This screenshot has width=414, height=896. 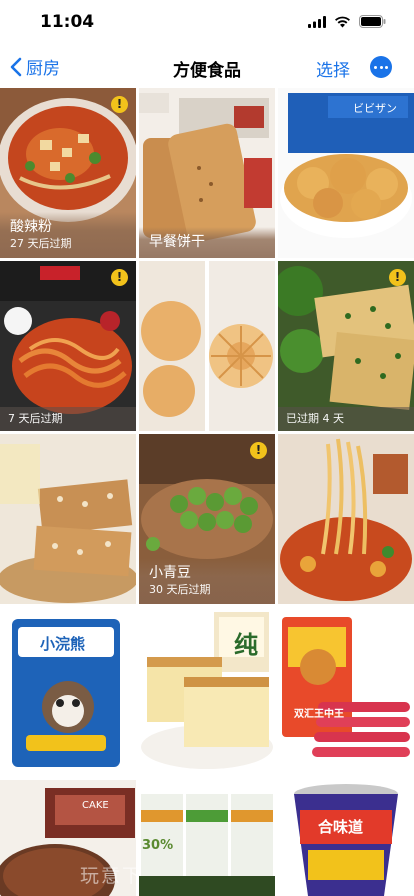 I want to click on food-name: 早餐饼干, so click(x=177, y=242).